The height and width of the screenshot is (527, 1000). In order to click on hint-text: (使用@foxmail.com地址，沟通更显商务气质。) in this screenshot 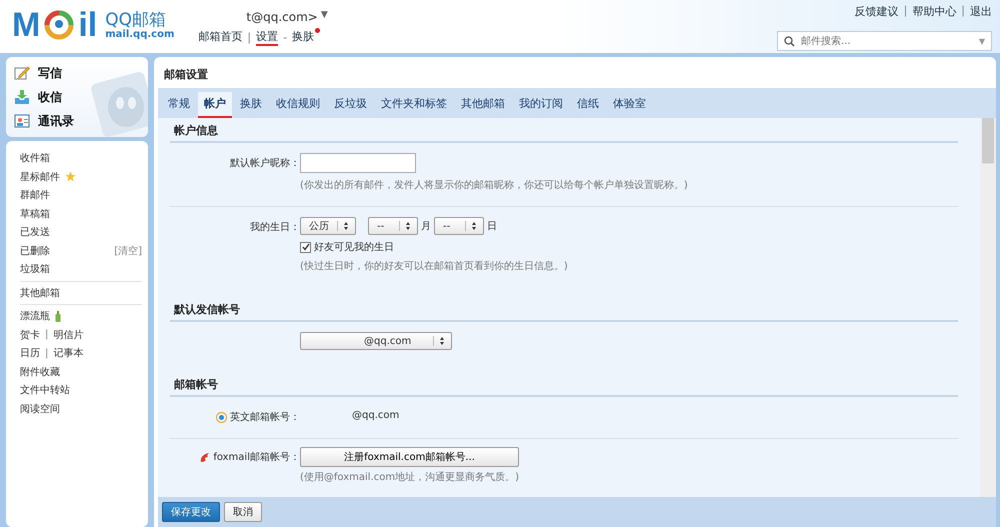, I will do `click(410, 477)`.